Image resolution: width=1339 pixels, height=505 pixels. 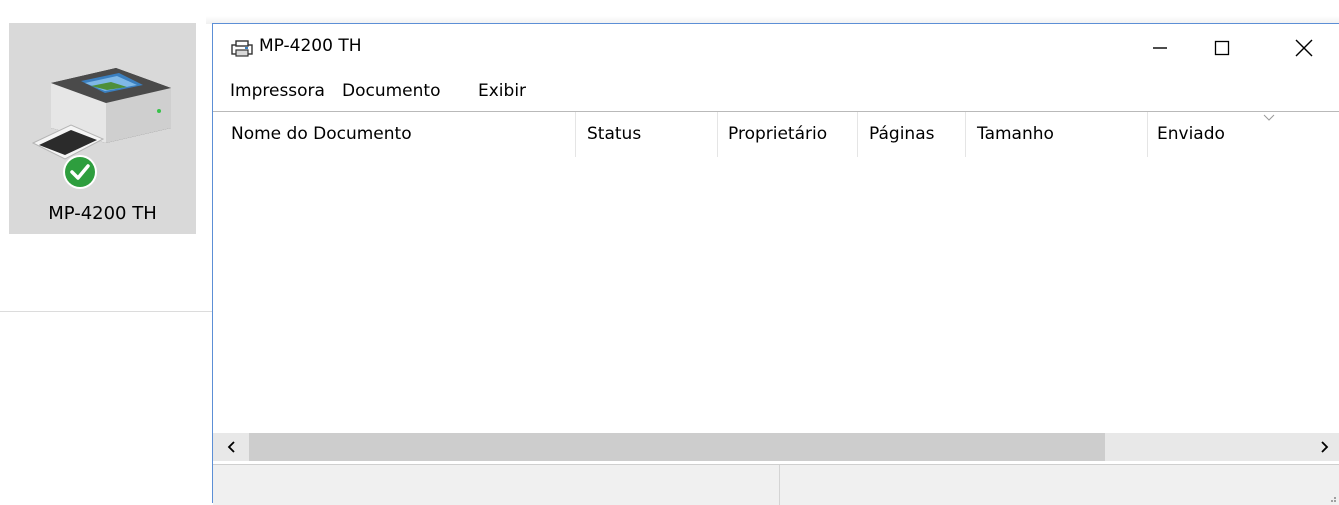 What do you see at coordinates (391, 91) in the screenshot?
I see `menu-documento: Documento` at bounding box center [391, 91].